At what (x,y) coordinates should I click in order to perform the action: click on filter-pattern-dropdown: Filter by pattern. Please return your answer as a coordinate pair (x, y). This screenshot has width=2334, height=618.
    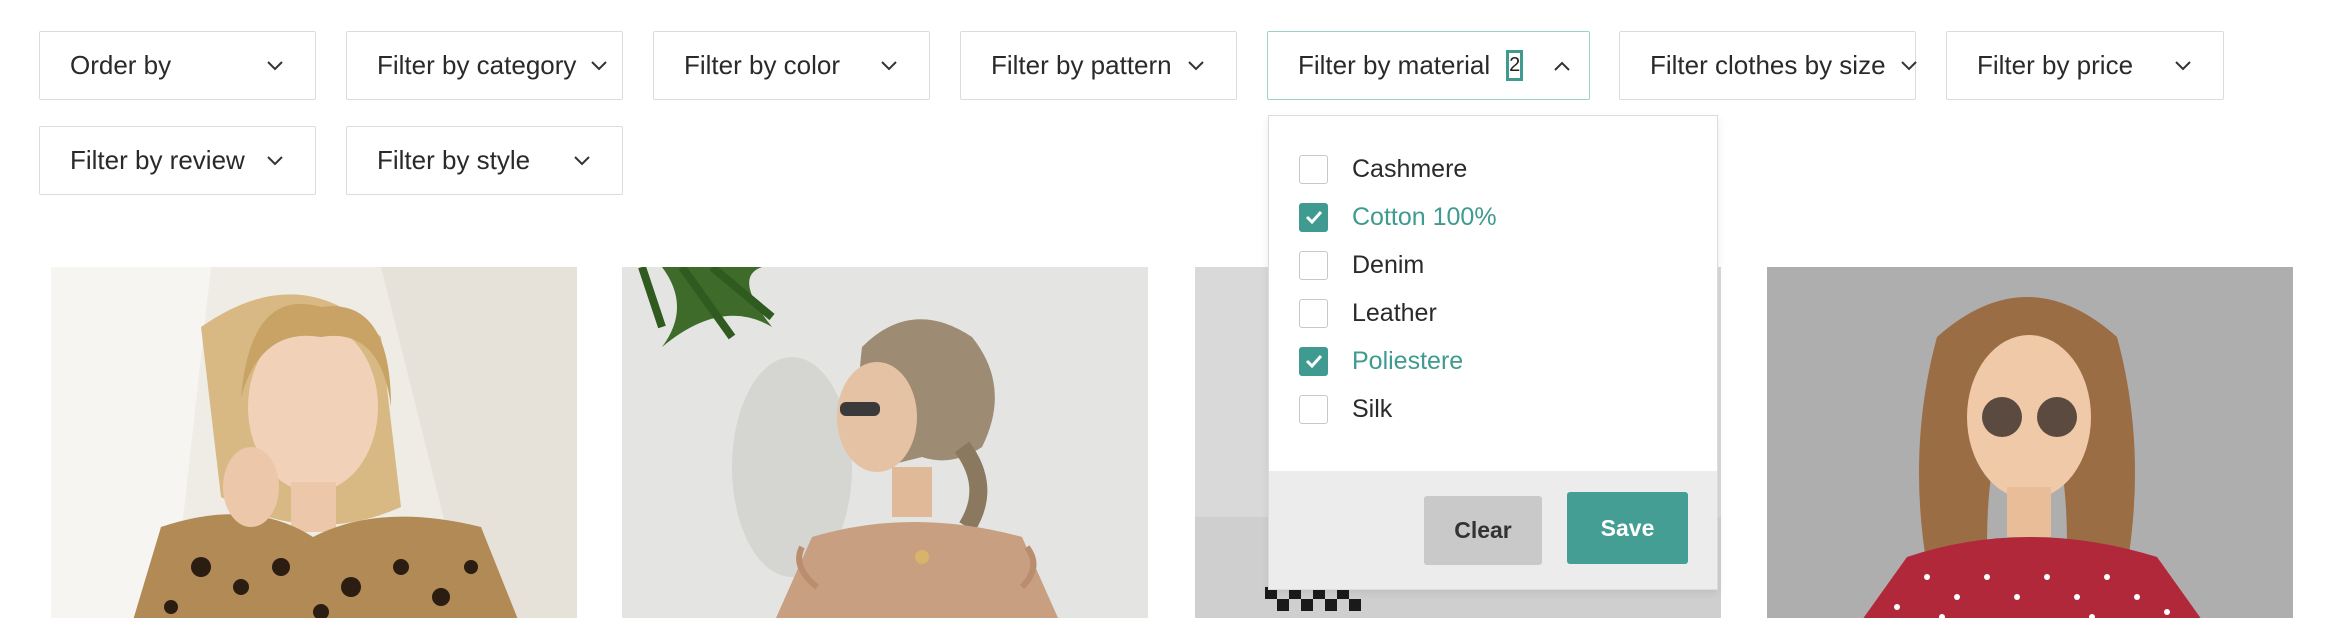
    Looking at the image, I should click on (1098, 65).